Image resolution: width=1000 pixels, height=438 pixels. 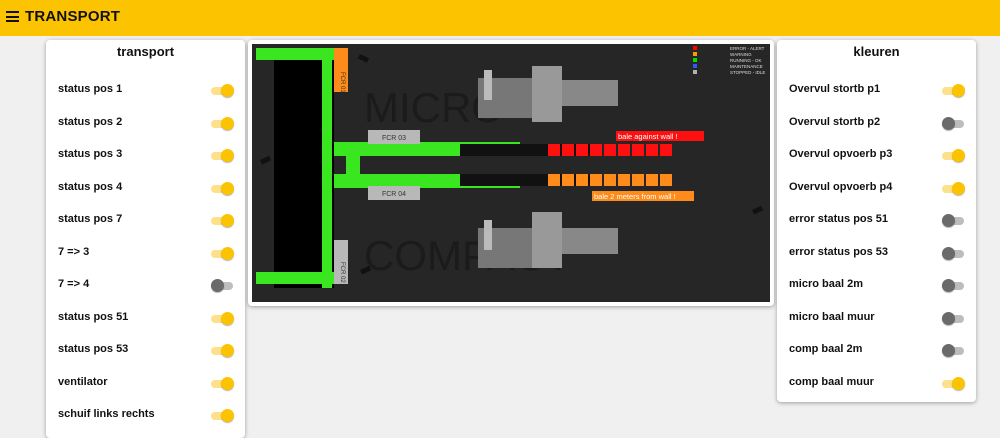 I want to click on kleuren-row-label: Overvul stortb p1, so click(x=835, y=89).